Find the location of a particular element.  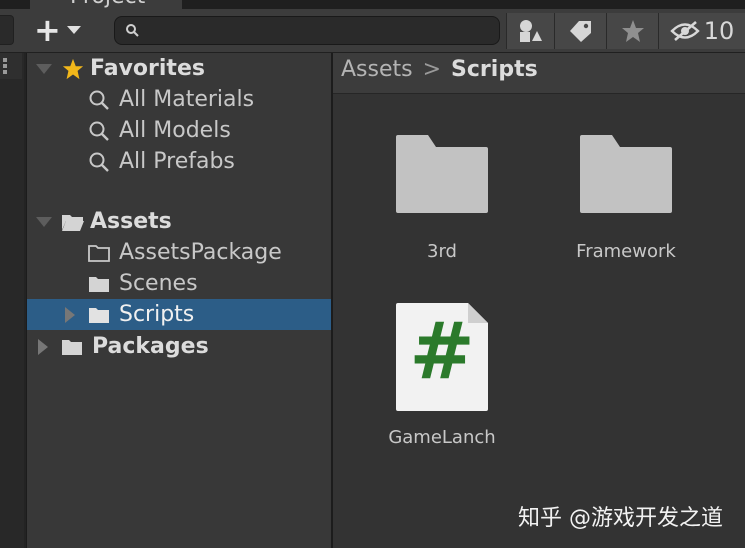

asset-item-gamelanch: # GameLanch is located at coordinates (442, 374).